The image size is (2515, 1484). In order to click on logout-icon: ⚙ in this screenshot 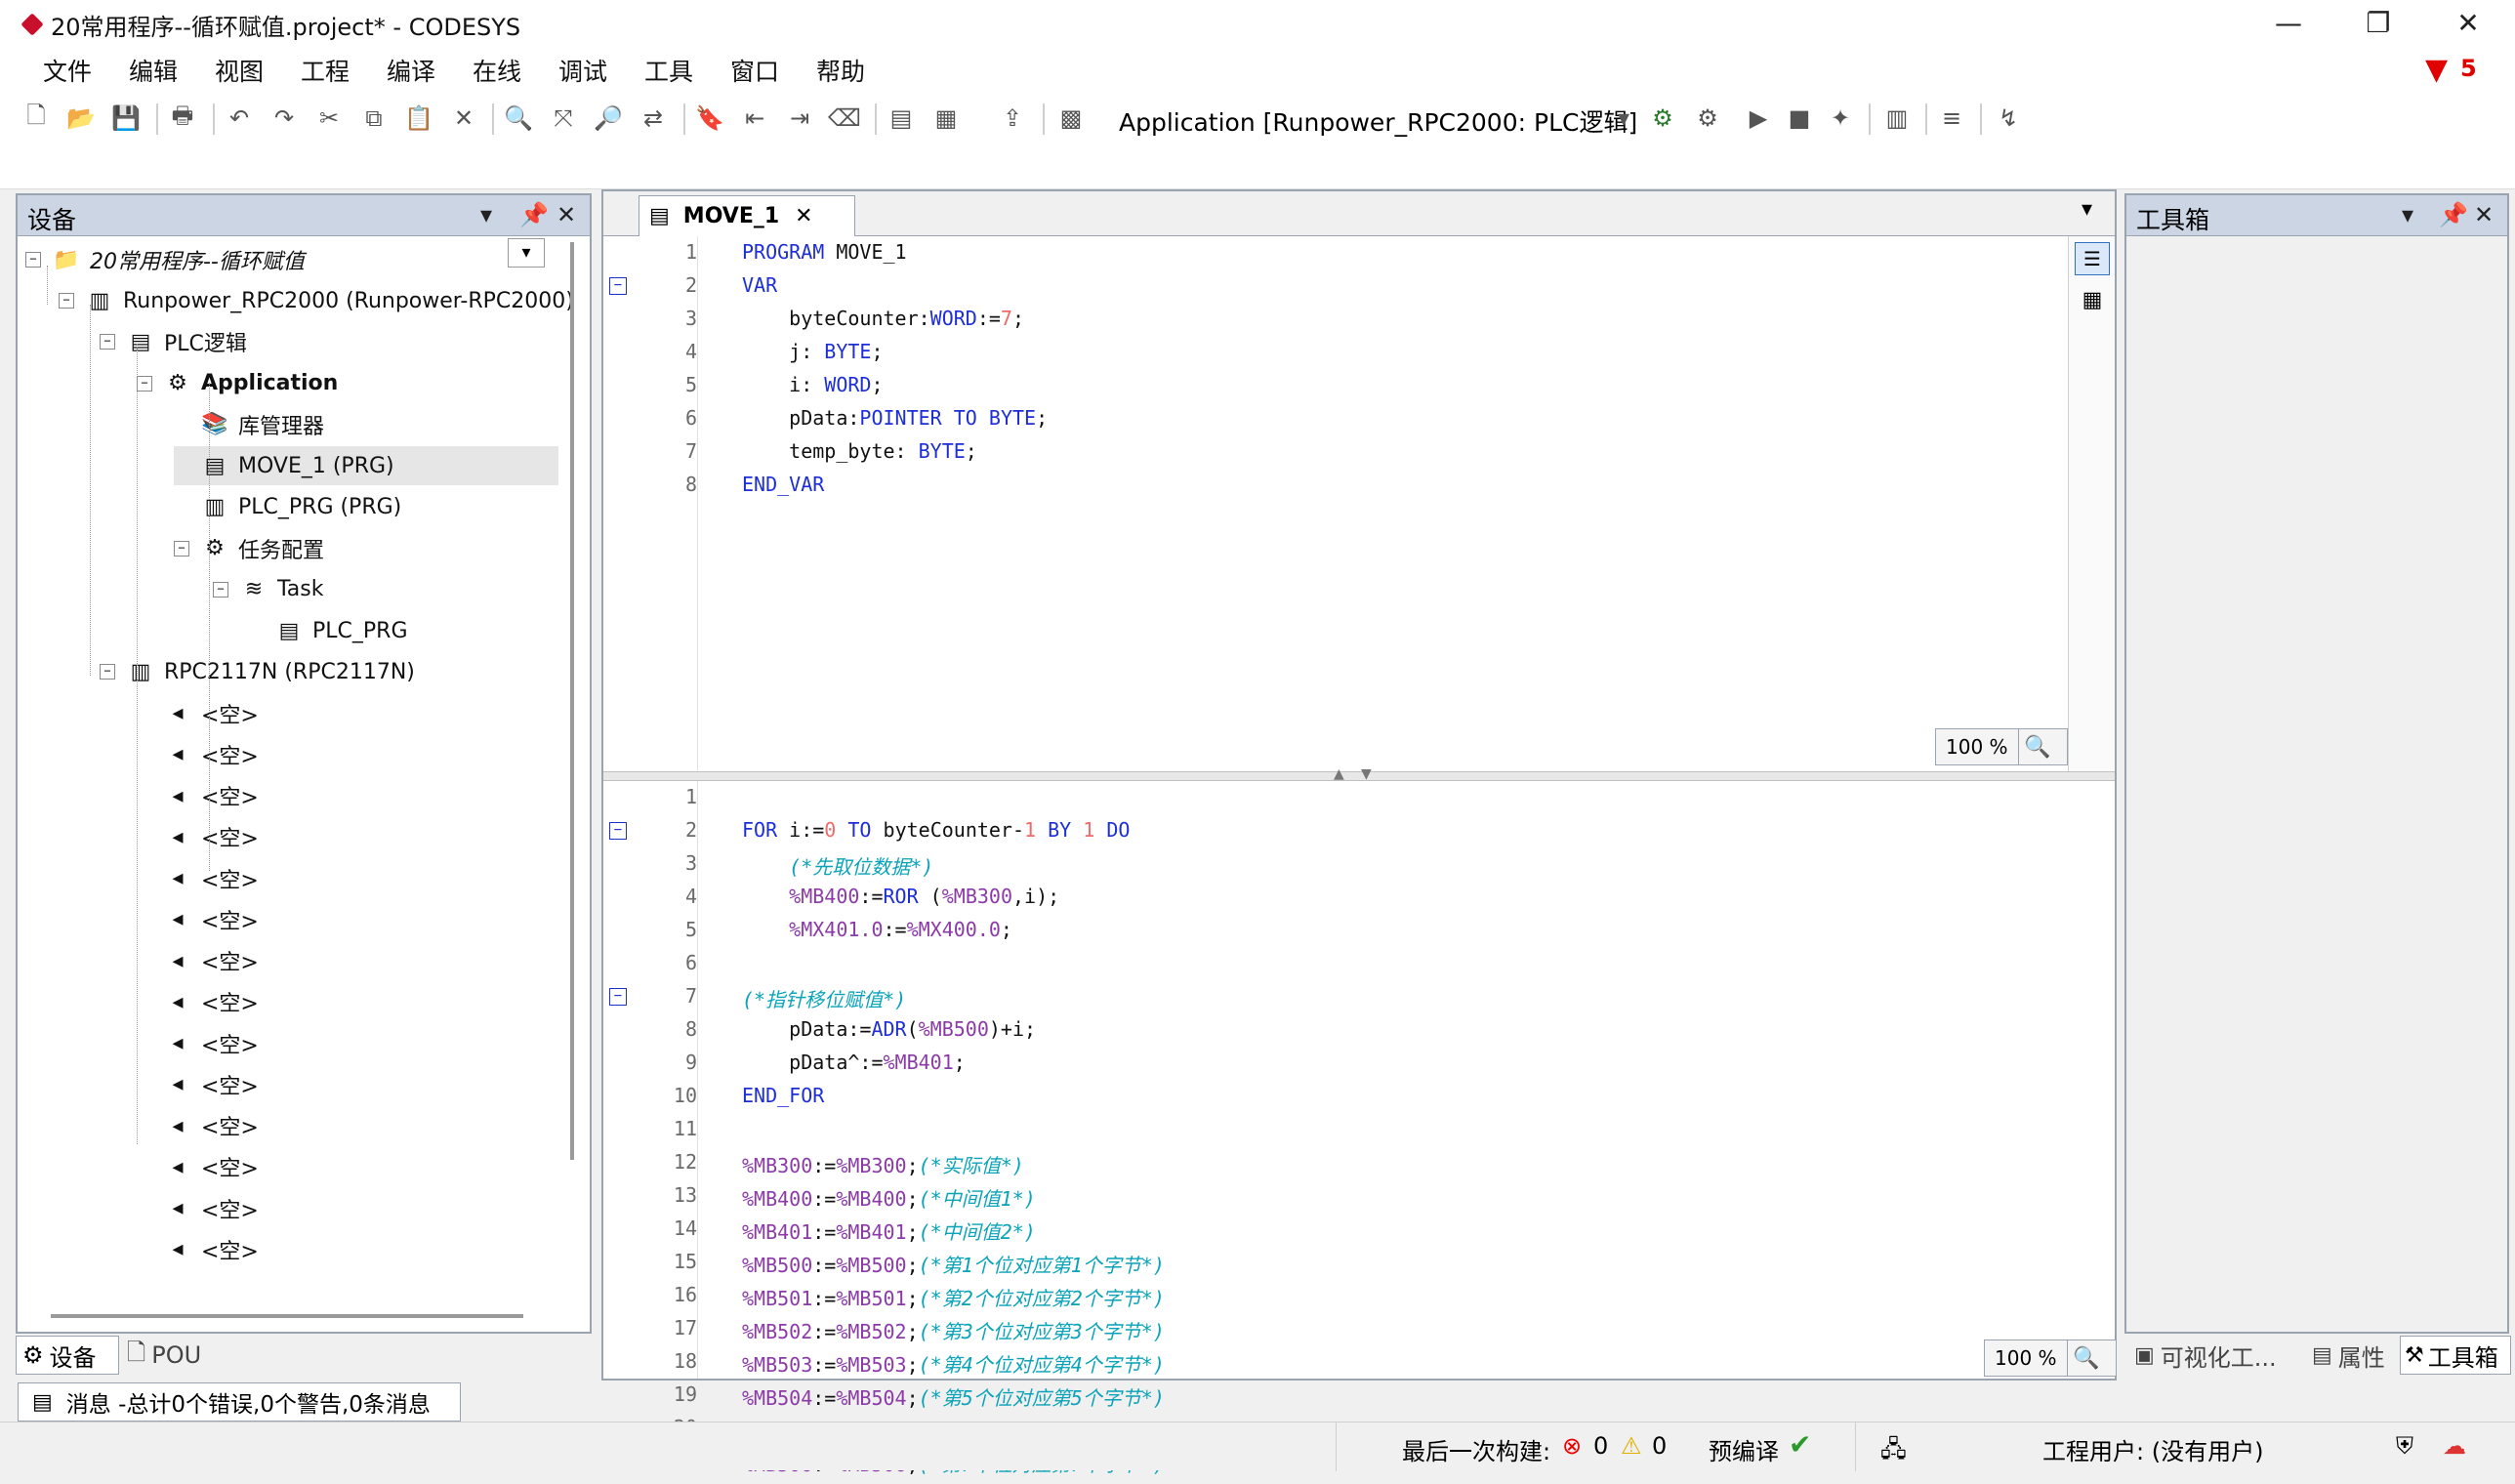, I will do `click(1708, 119)`.